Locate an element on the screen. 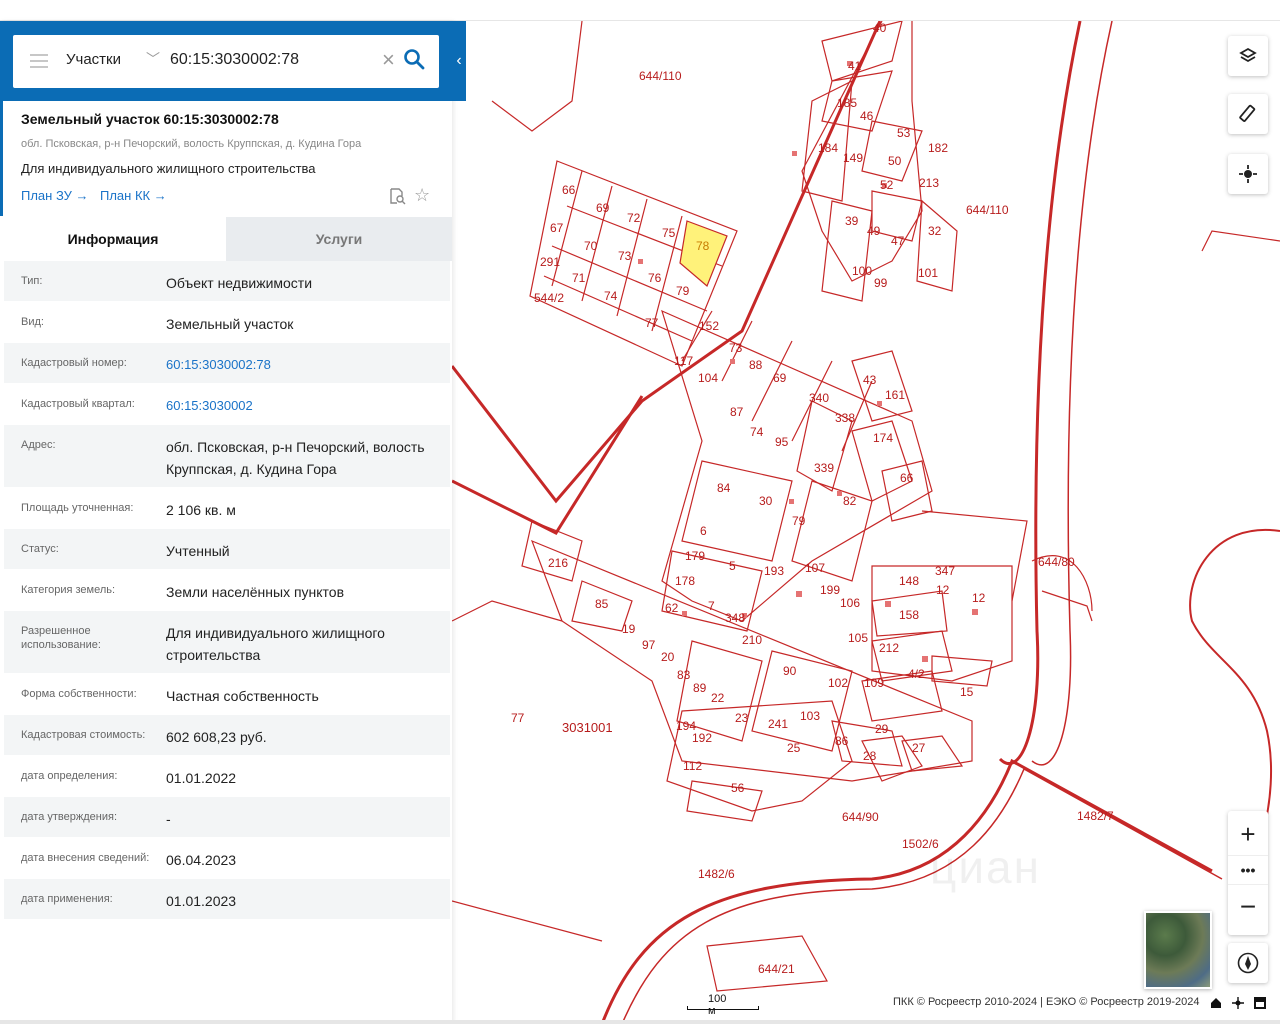 The image size is (1280, 1024). map-label: 70 is located at coordinates (591, 246).